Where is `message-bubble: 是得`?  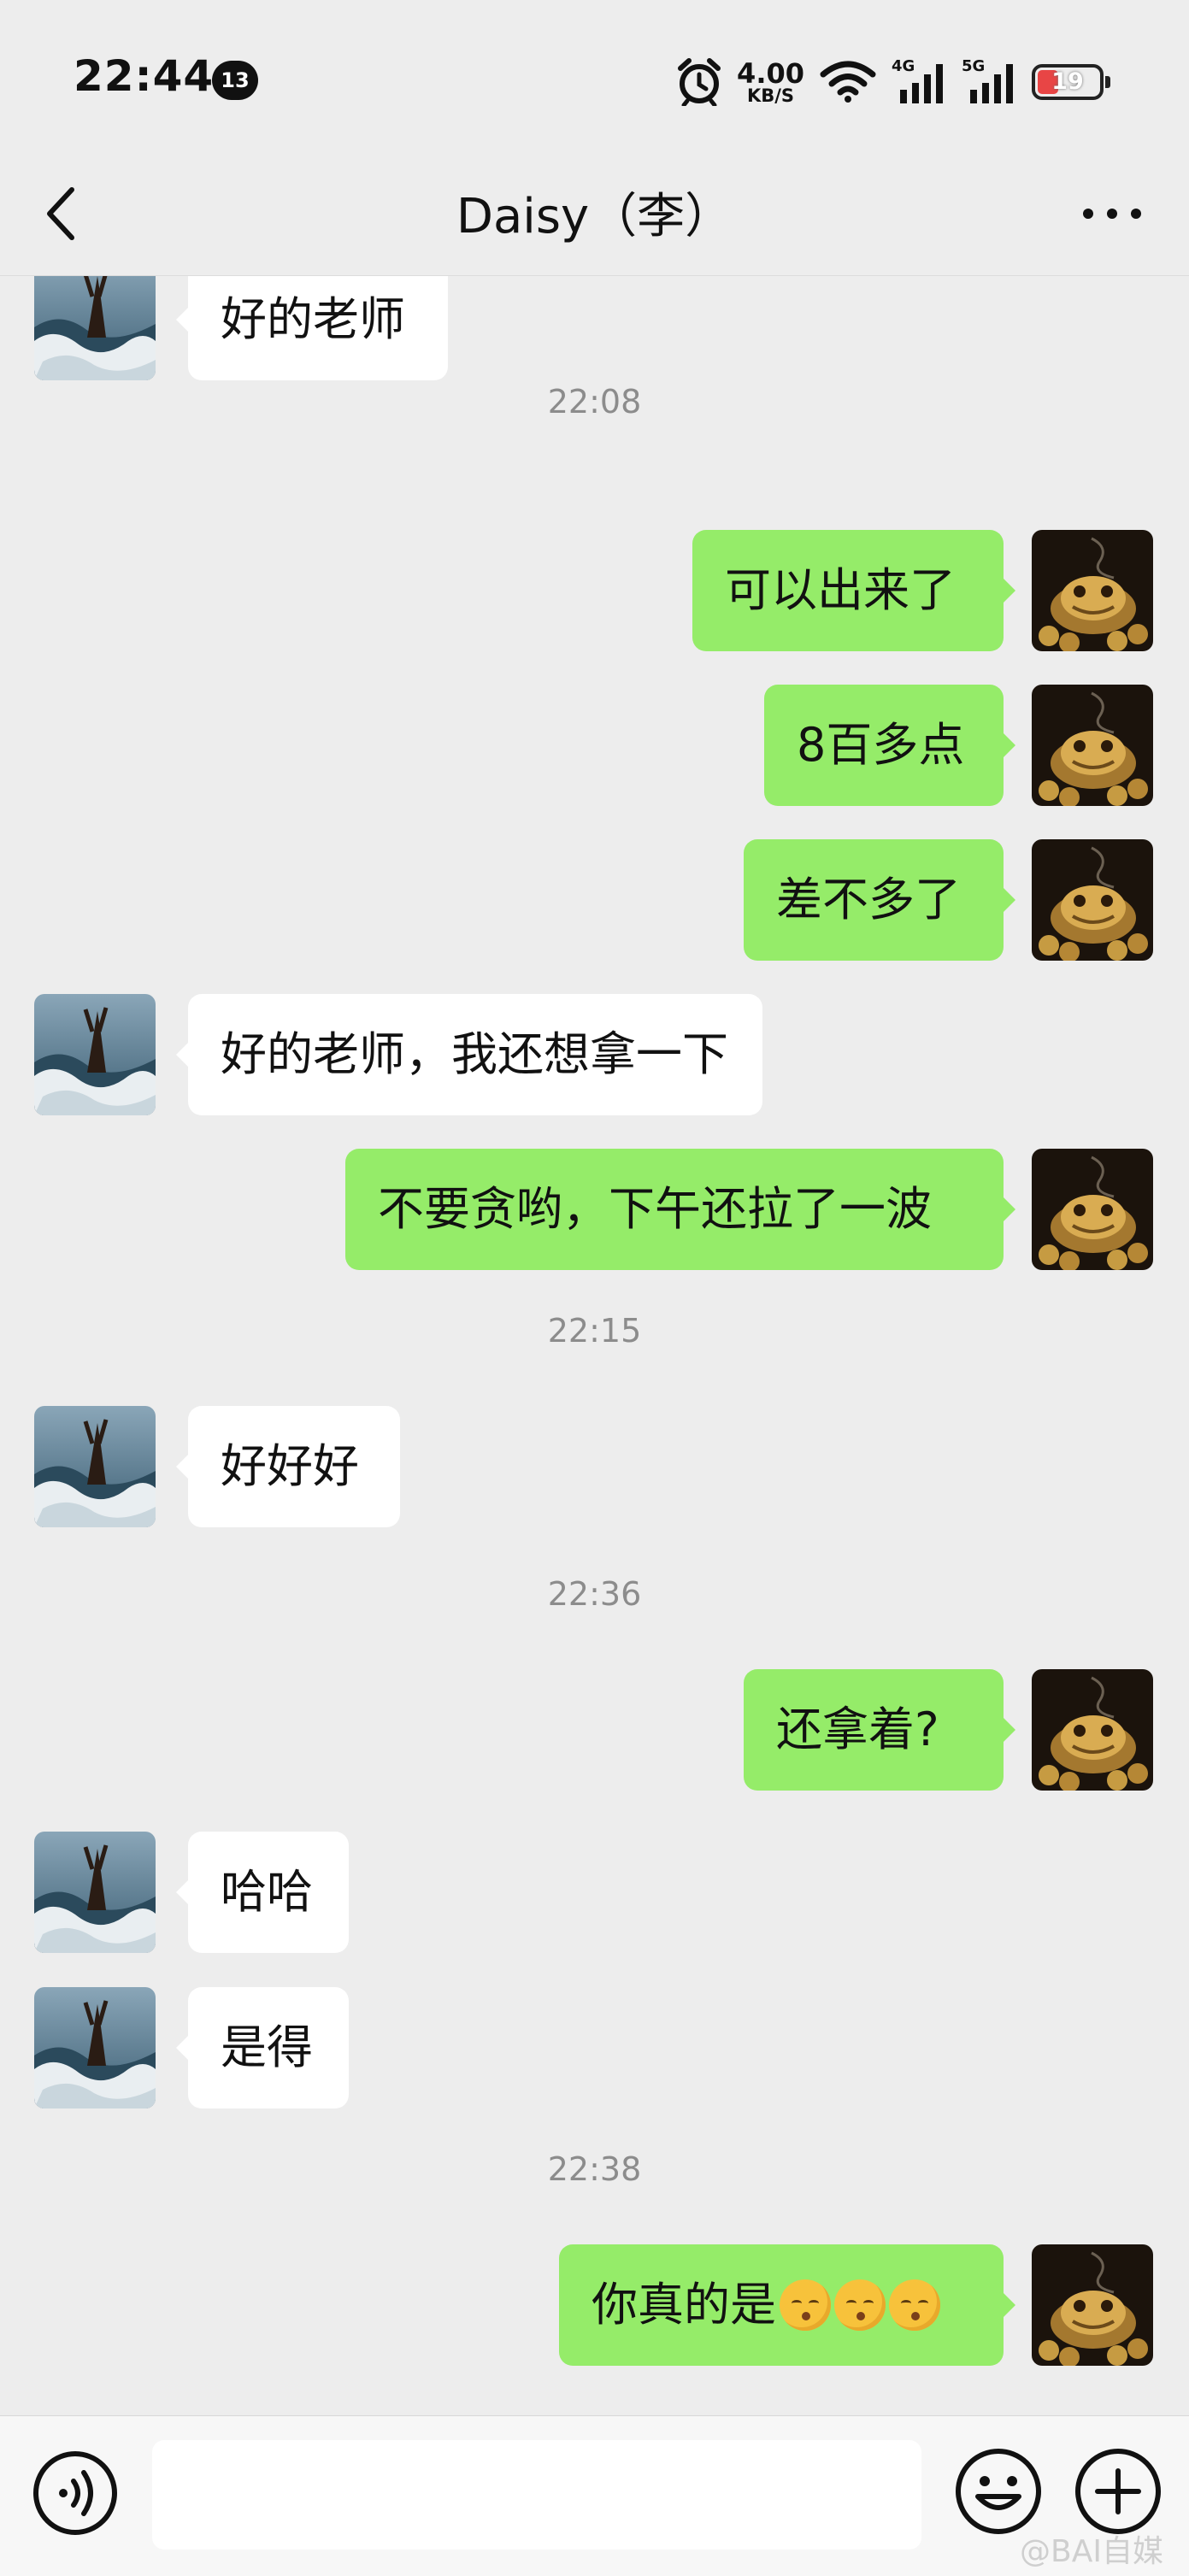 message-bubble: 是得 is located at coordinates (262, 2047).